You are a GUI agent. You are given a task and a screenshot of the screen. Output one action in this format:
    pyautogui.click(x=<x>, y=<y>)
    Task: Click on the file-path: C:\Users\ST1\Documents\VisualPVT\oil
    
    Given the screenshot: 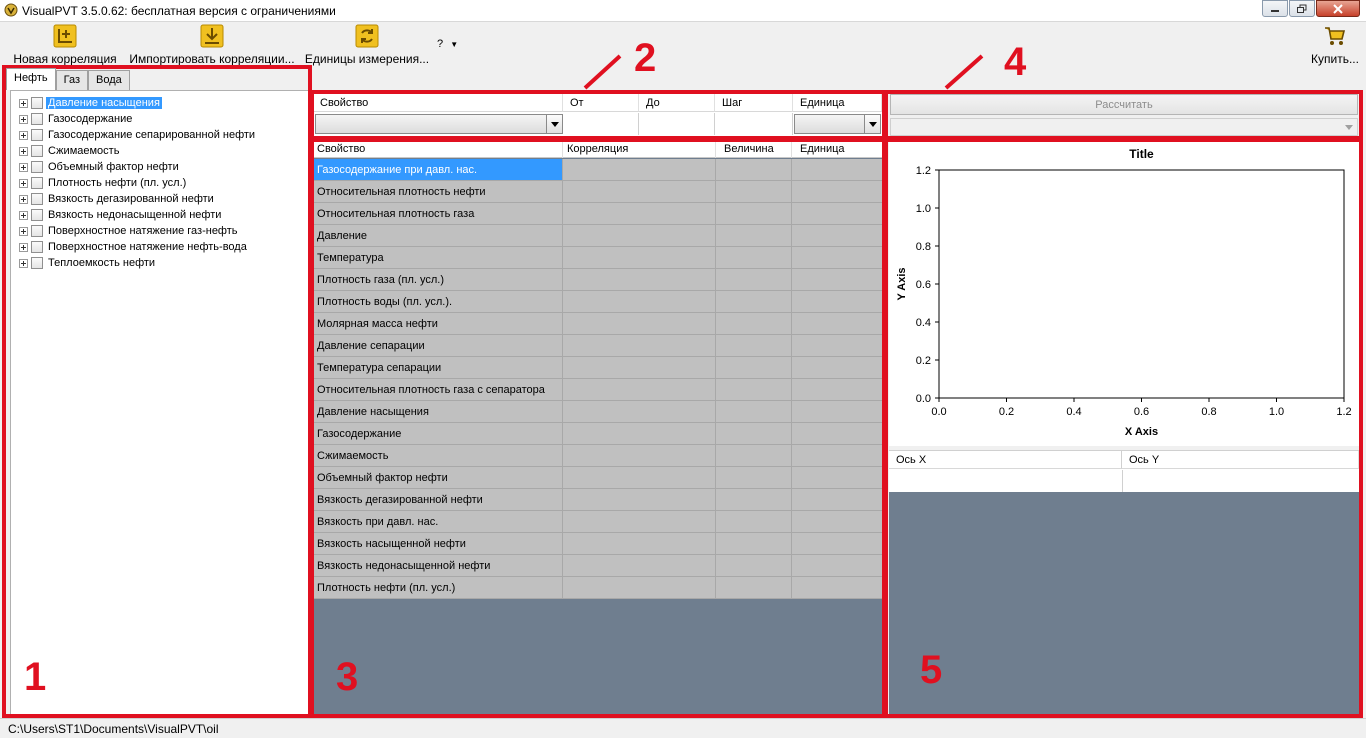 What is the action you would take?
    pyautogui.click(x=113, y=729)
    